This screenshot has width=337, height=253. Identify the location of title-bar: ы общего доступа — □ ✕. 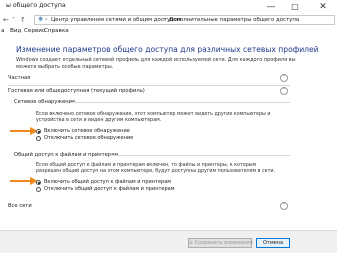
(168, 7).